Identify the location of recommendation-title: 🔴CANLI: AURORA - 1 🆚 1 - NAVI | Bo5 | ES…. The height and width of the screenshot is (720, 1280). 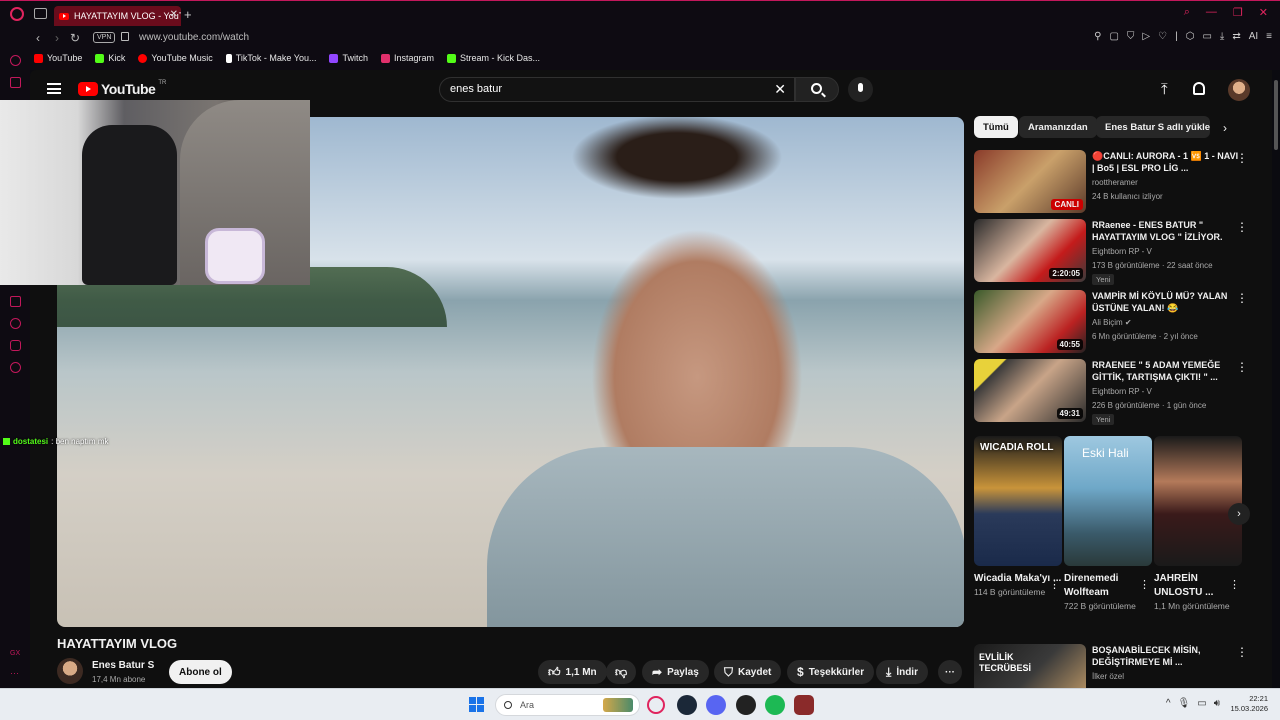
(1166, 162).